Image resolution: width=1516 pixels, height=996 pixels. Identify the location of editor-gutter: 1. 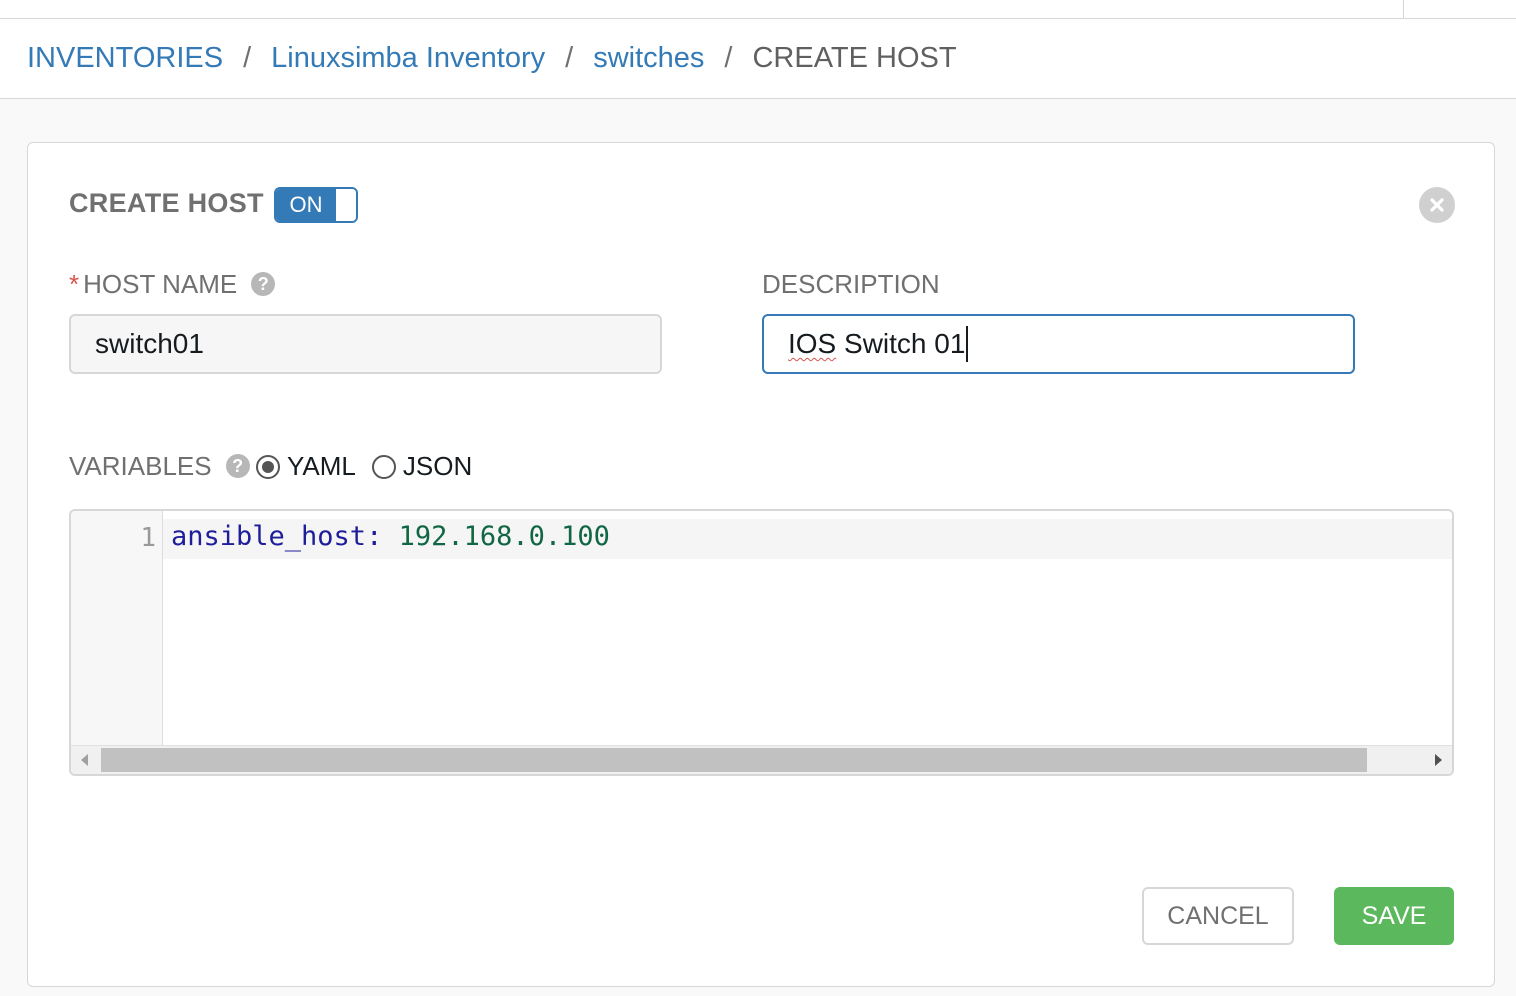
(117, 629).